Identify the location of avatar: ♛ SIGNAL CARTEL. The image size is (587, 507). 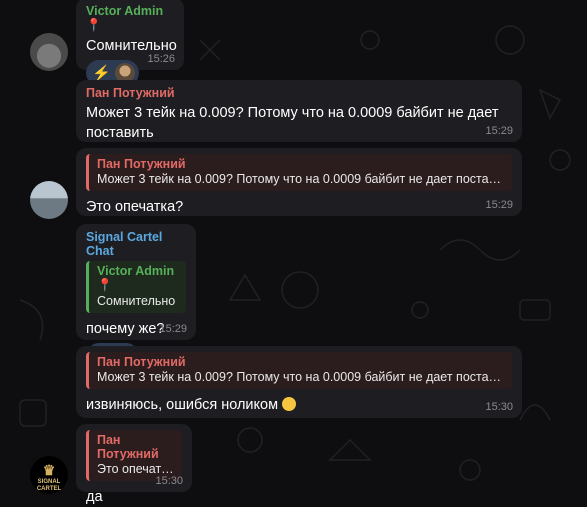
(49, 475).